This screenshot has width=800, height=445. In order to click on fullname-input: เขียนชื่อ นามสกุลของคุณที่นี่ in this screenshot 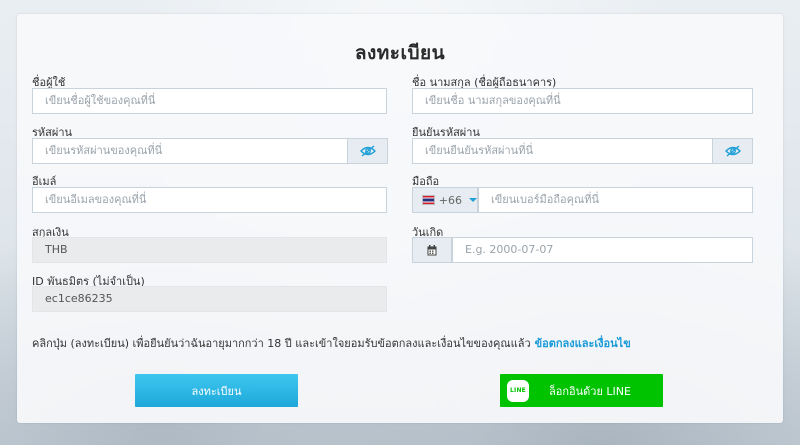, I will do `click(582, 101)`.